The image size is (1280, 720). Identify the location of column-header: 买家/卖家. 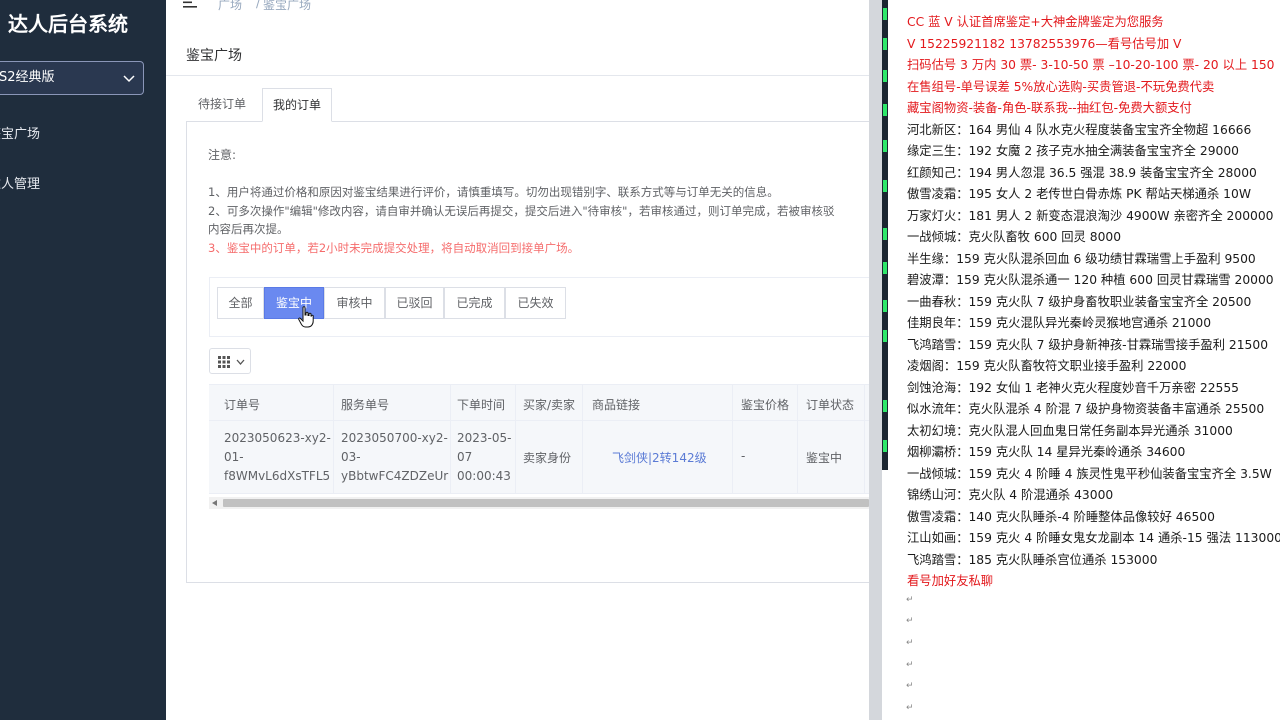
(549, 405).